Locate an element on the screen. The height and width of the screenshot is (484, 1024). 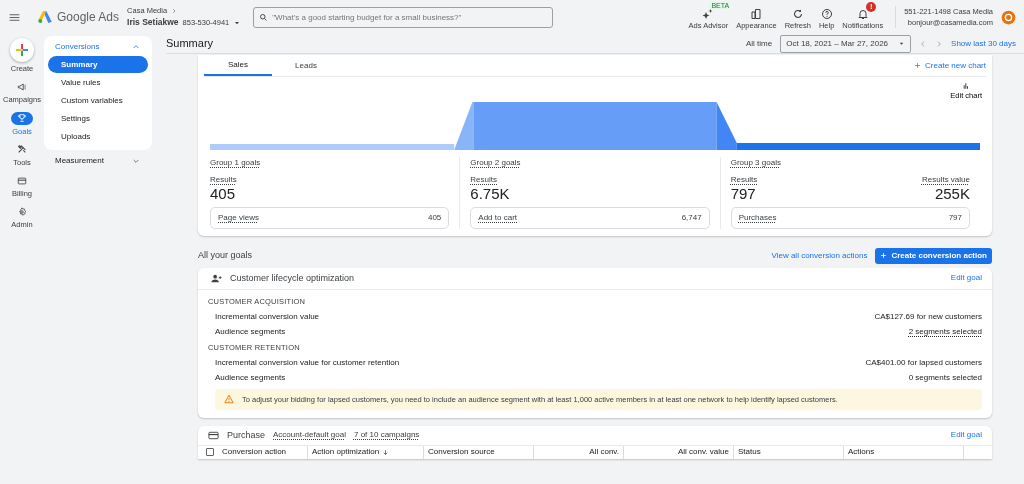
logo-icon is located at coordinates (45, 17).